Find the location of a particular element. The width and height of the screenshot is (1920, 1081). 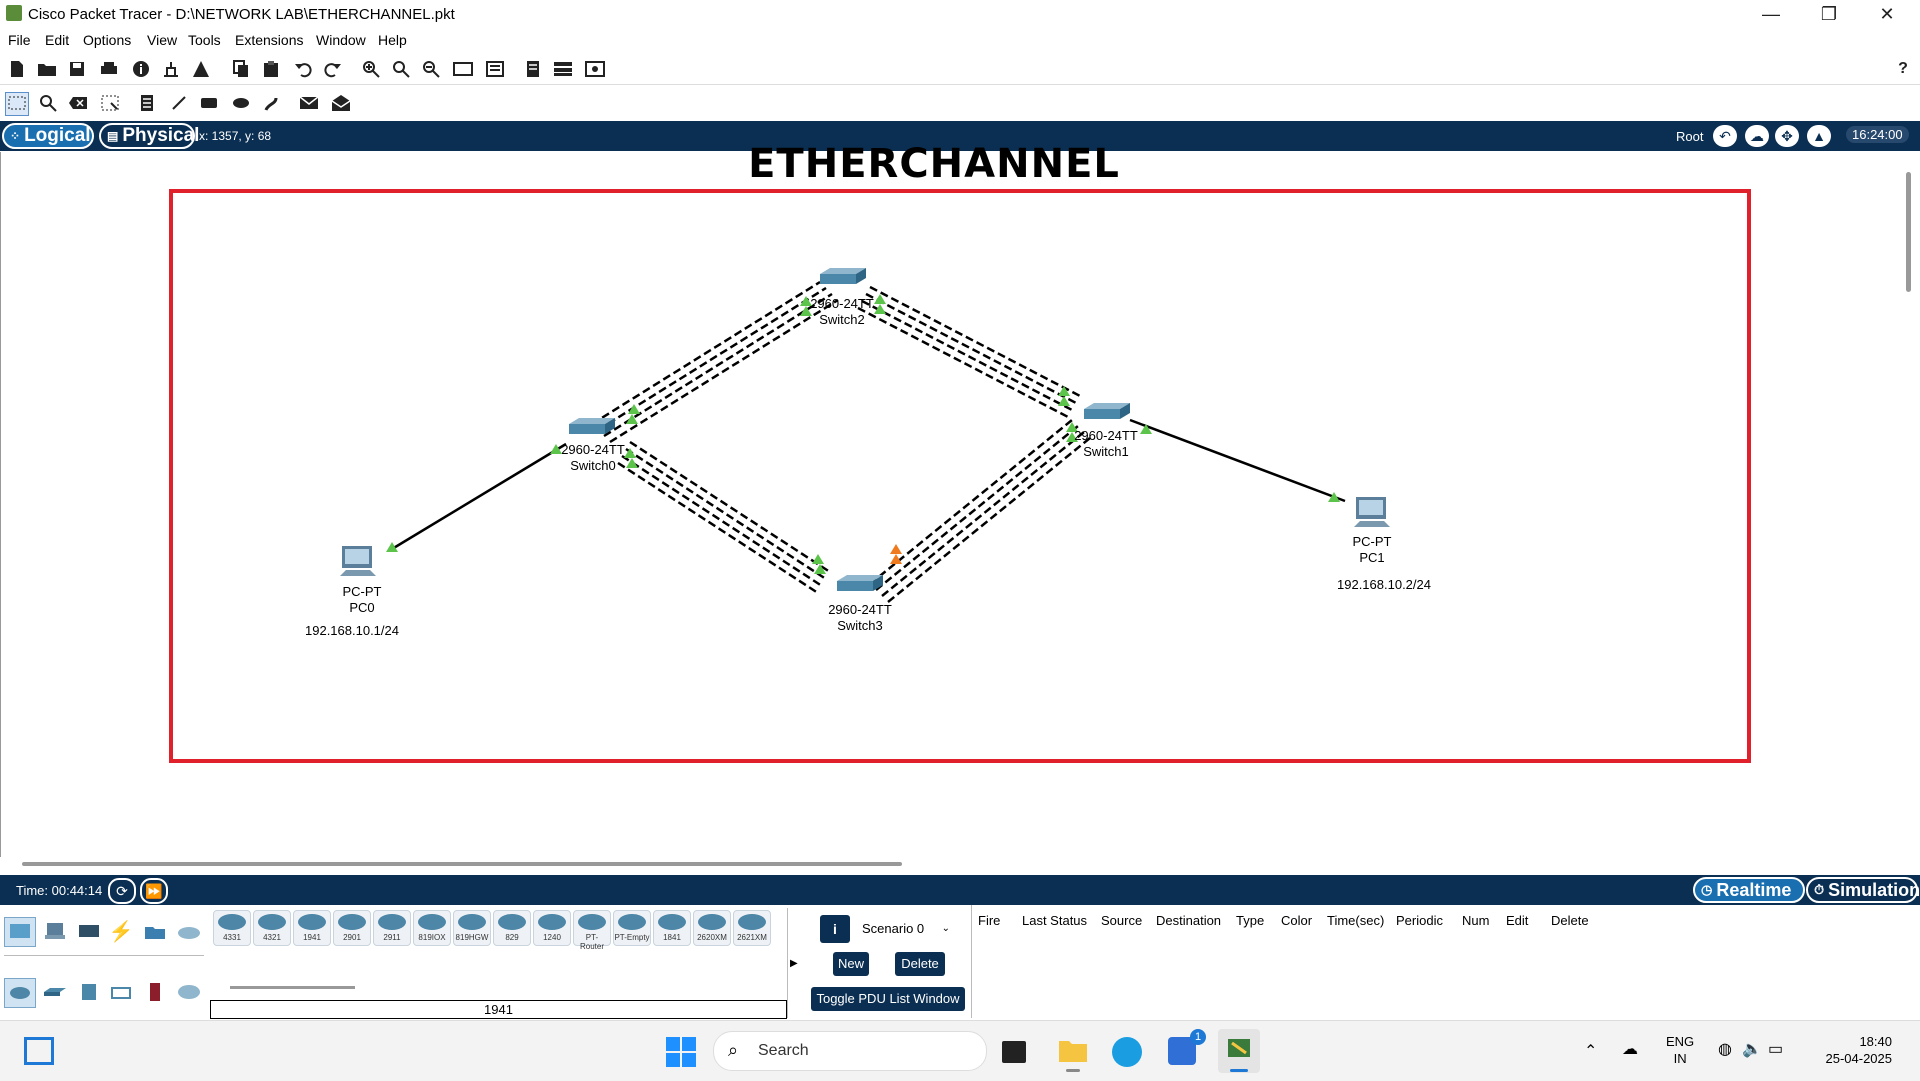

draw-rectangle-icon is located at coordinates (209, 103).